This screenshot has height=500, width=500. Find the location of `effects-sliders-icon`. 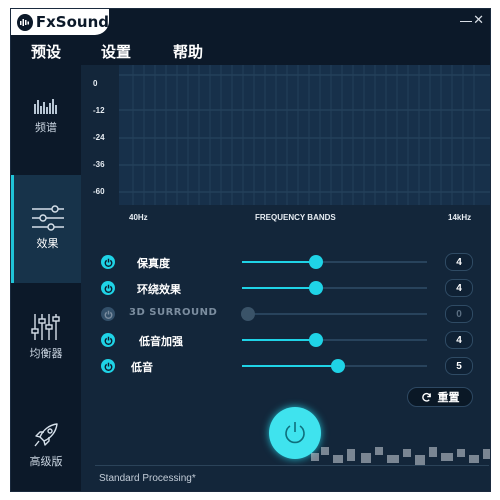

effects-sliders-icon is located at coordinates (47, 218).